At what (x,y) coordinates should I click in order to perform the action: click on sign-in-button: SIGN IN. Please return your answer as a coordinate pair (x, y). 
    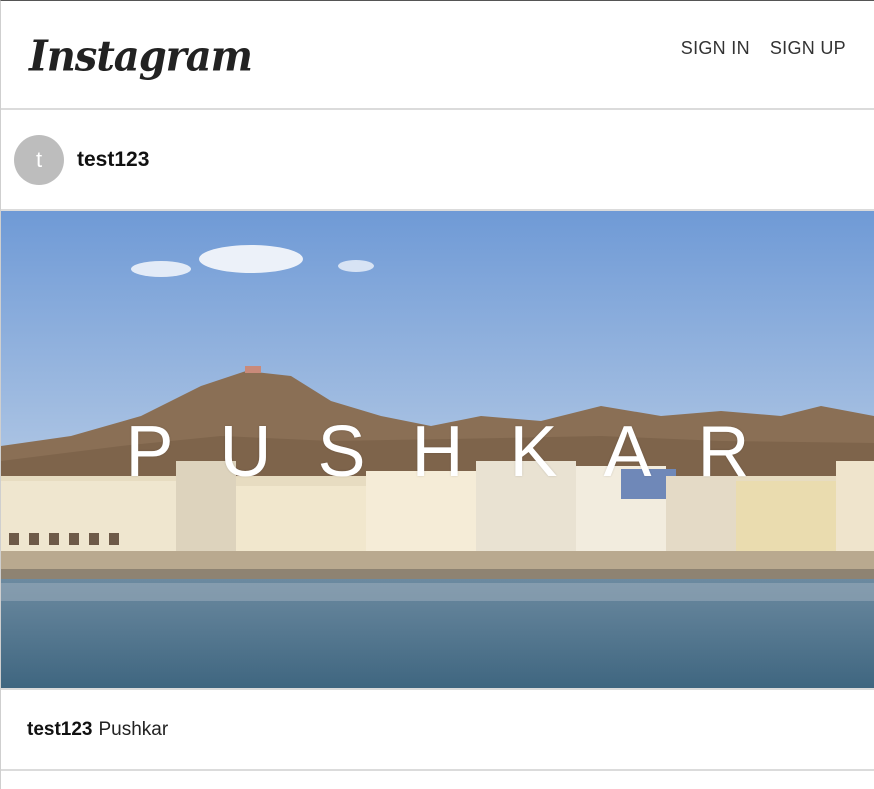
    Looking at the image, I should click on (715, 48).